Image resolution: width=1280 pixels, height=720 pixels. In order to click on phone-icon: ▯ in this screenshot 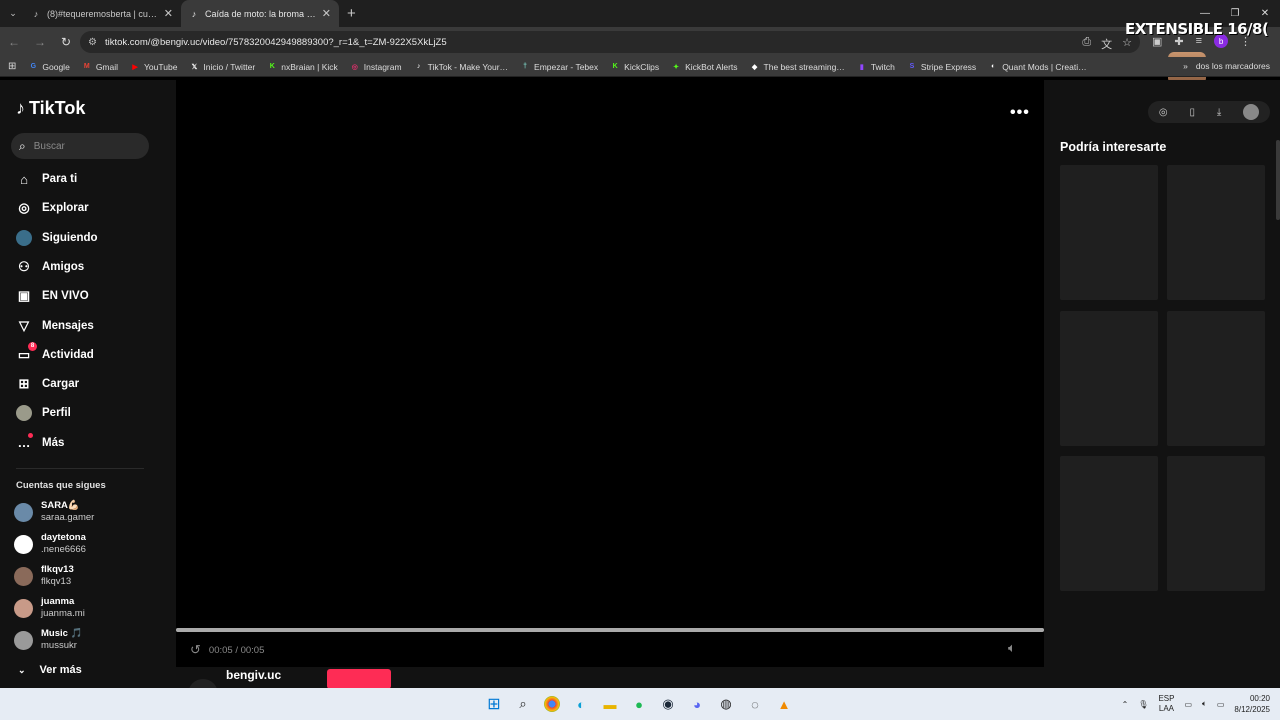, I will do `click(1192, 112)`.